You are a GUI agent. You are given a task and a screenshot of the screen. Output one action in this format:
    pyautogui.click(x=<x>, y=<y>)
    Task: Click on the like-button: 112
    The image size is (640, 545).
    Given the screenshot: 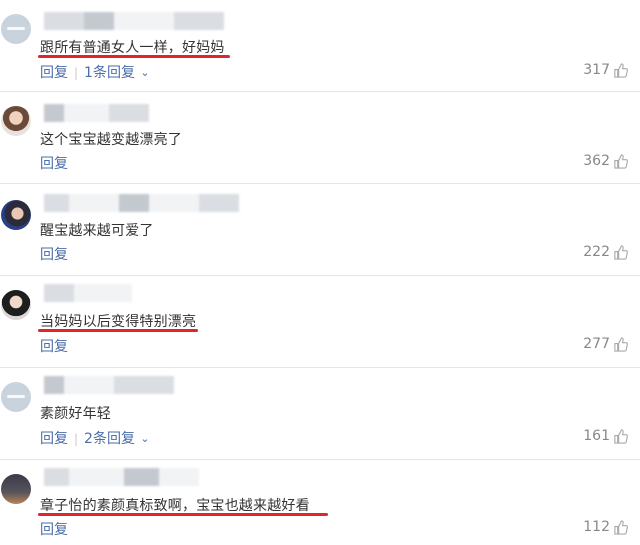 What is the action you would take?
    pyautogui.click(x=605, y=527)
    